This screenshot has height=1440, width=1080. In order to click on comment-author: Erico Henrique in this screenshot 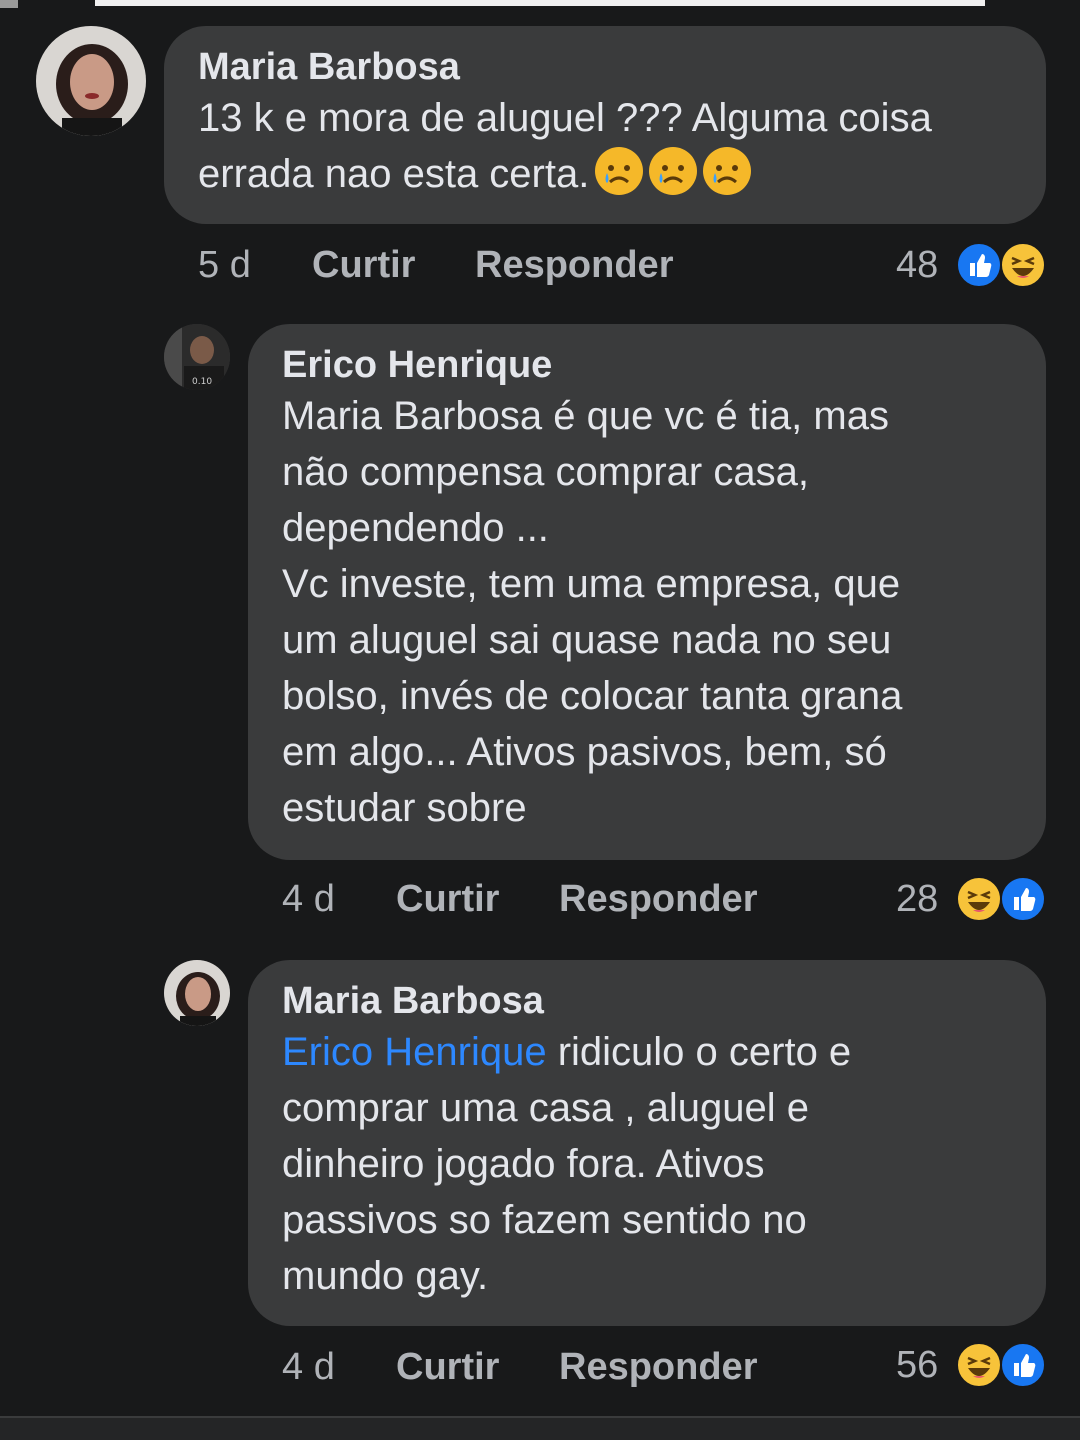, I will do `click(647, 365)`.